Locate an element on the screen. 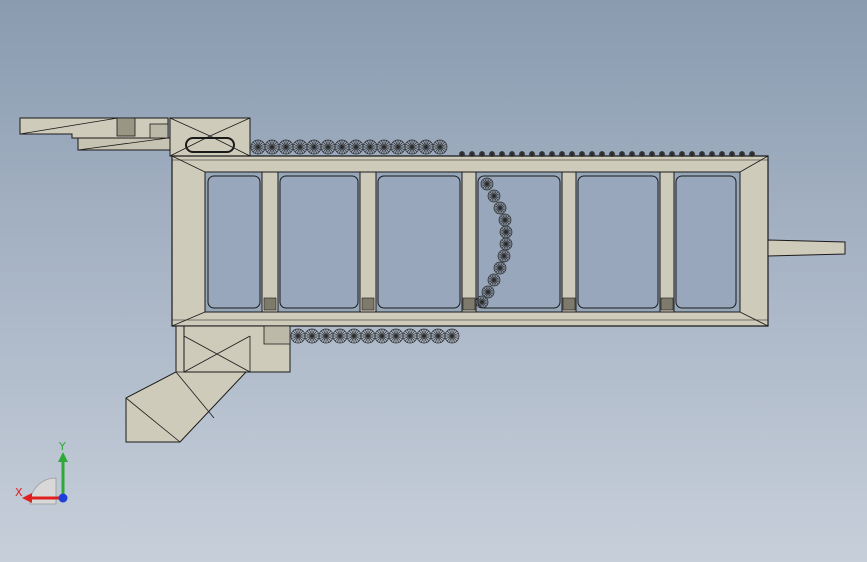 The height and width of the screenshot is (562, 867). y-axis-label: Y is located at coordinates (62, 446).